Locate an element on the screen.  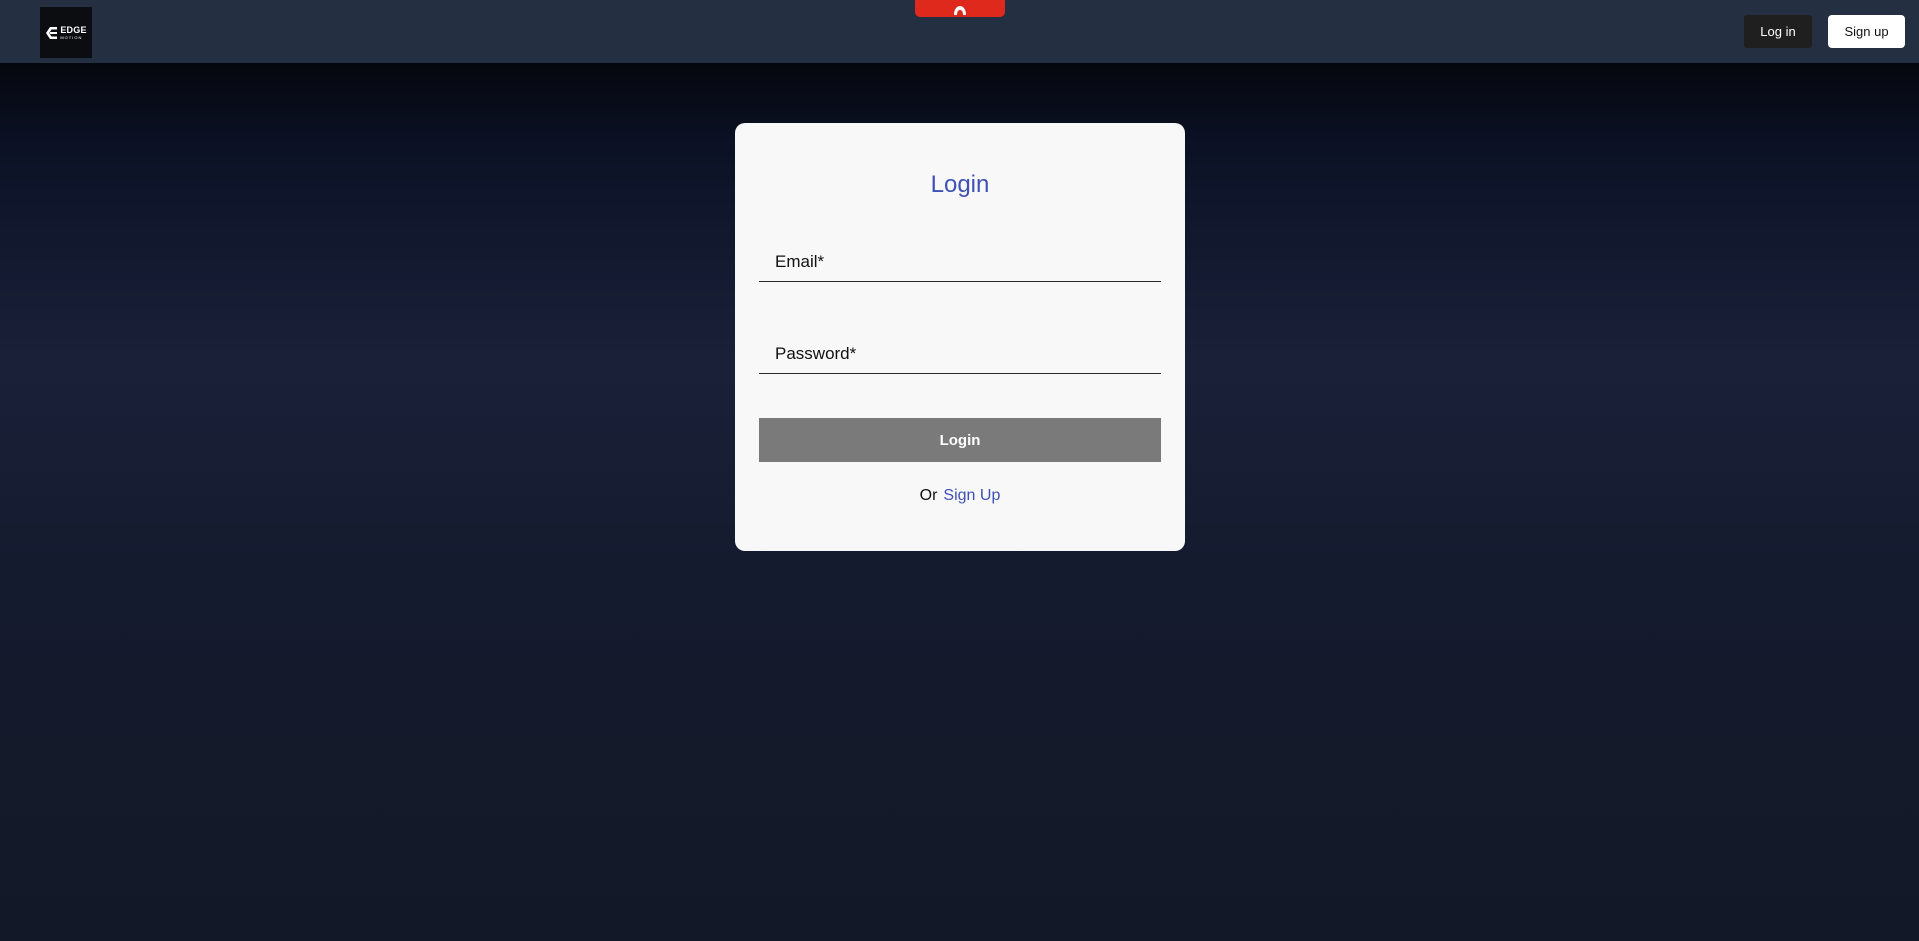
login-submit-button: Login is located at coordinates (960, 440).